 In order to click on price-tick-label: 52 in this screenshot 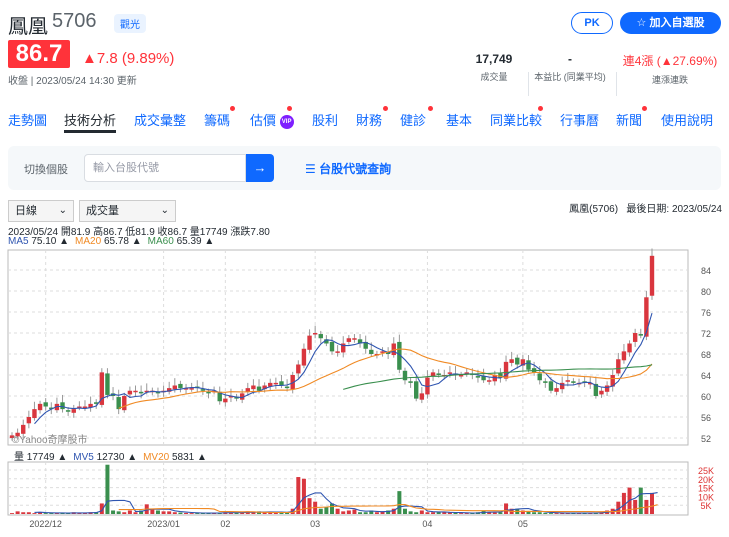, I will do `click(706, 439)`.